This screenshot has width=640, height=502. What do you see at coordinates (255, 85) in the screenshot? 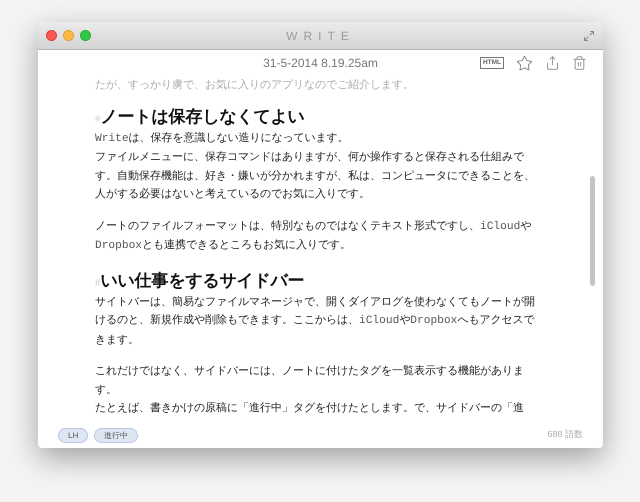
I see `faded-text-line: たが、すっかり虜で、お気に入りのアプリなのでご紹介します。` at bounding box center [255, 85].